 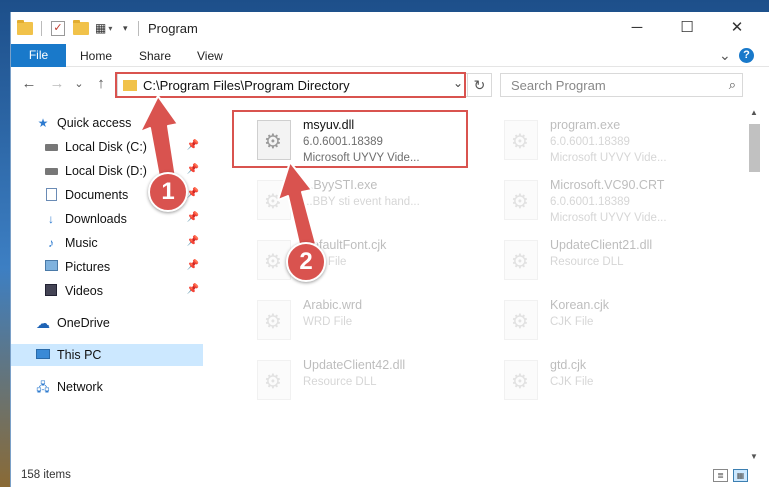 What do you see at coordinates (125, 28) in the screenshot?
I see `qa-dropdown-icon: ▾` at bounding box center [125, 28].